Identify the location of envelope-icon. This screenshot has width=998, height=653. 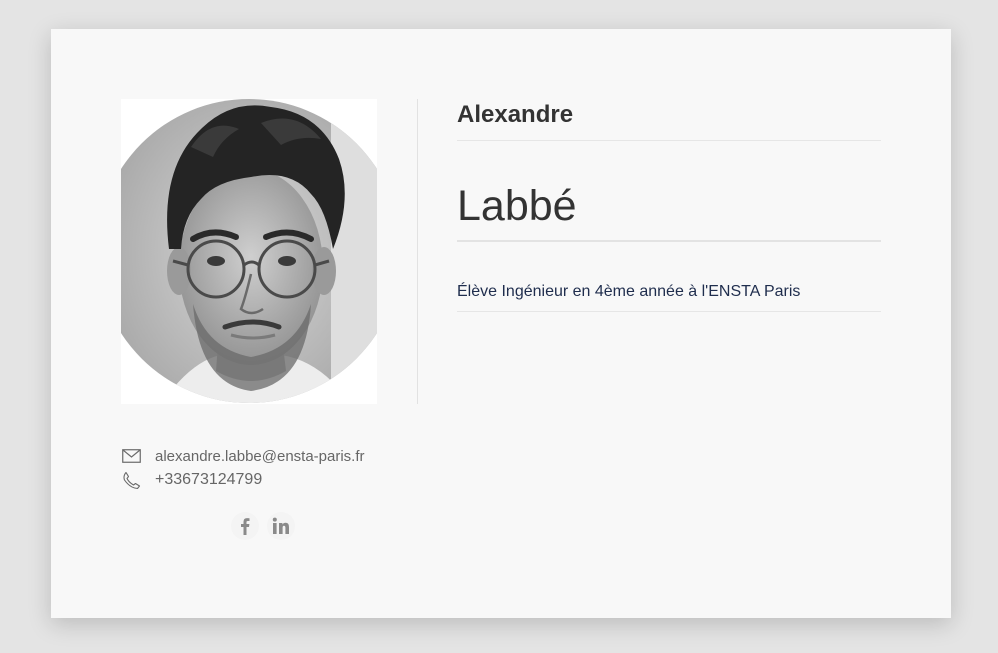
(131, 456).